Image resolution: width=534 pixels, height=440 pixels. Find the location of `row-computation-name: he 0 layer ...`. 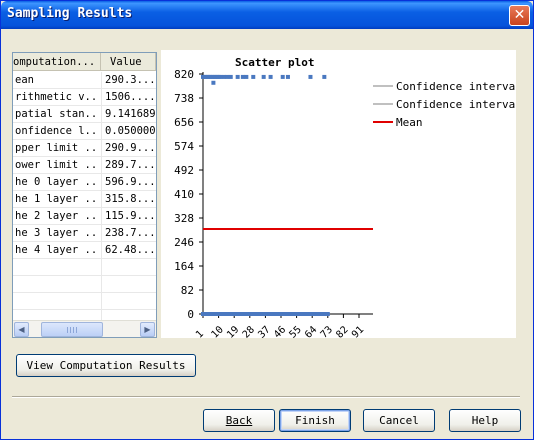

row-computation-name: he 0 layer ... is located at coordinates (57, 182).